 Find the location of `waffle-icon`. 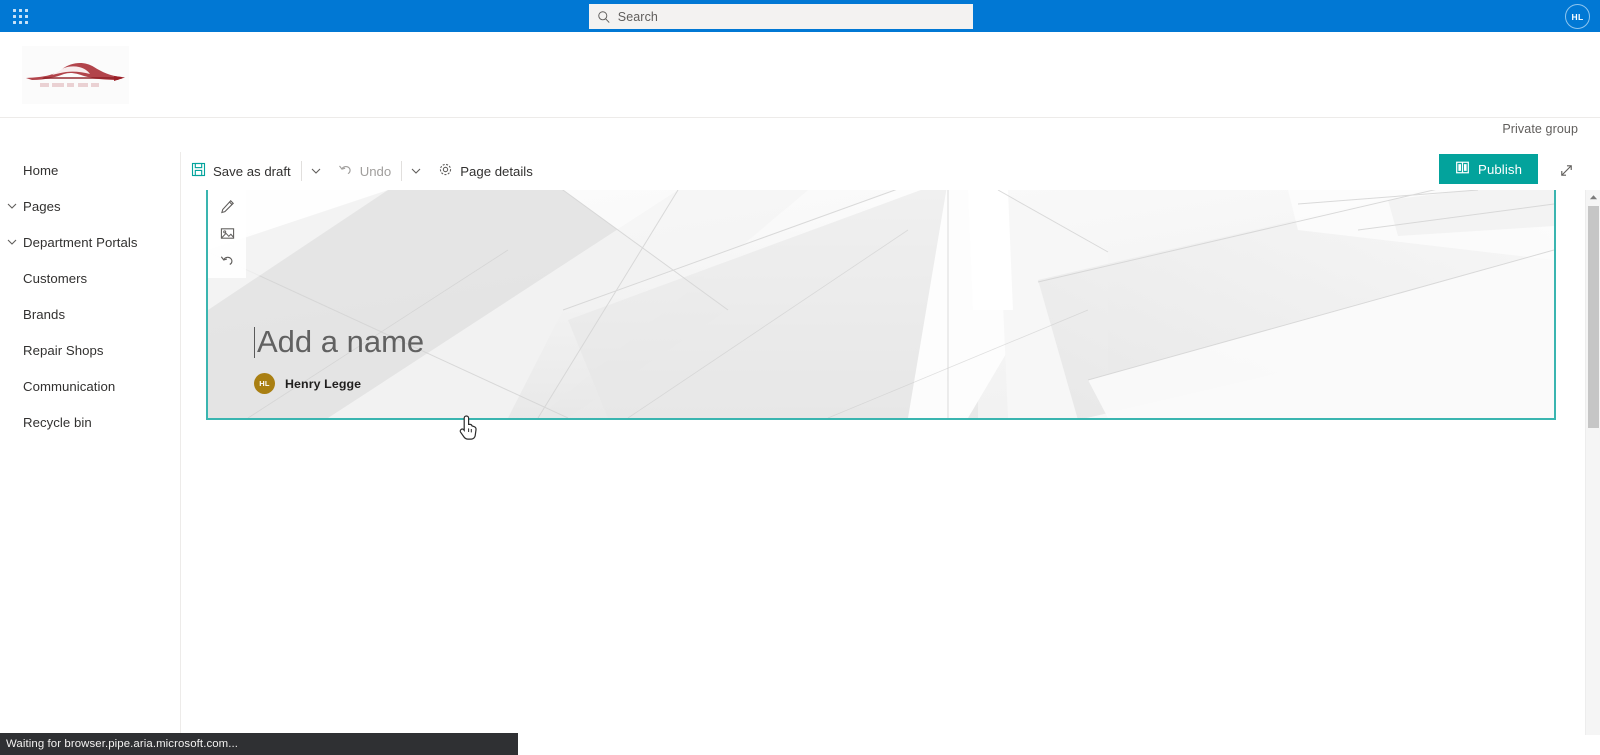

waffle-icon is located at coordinates (20, 16).